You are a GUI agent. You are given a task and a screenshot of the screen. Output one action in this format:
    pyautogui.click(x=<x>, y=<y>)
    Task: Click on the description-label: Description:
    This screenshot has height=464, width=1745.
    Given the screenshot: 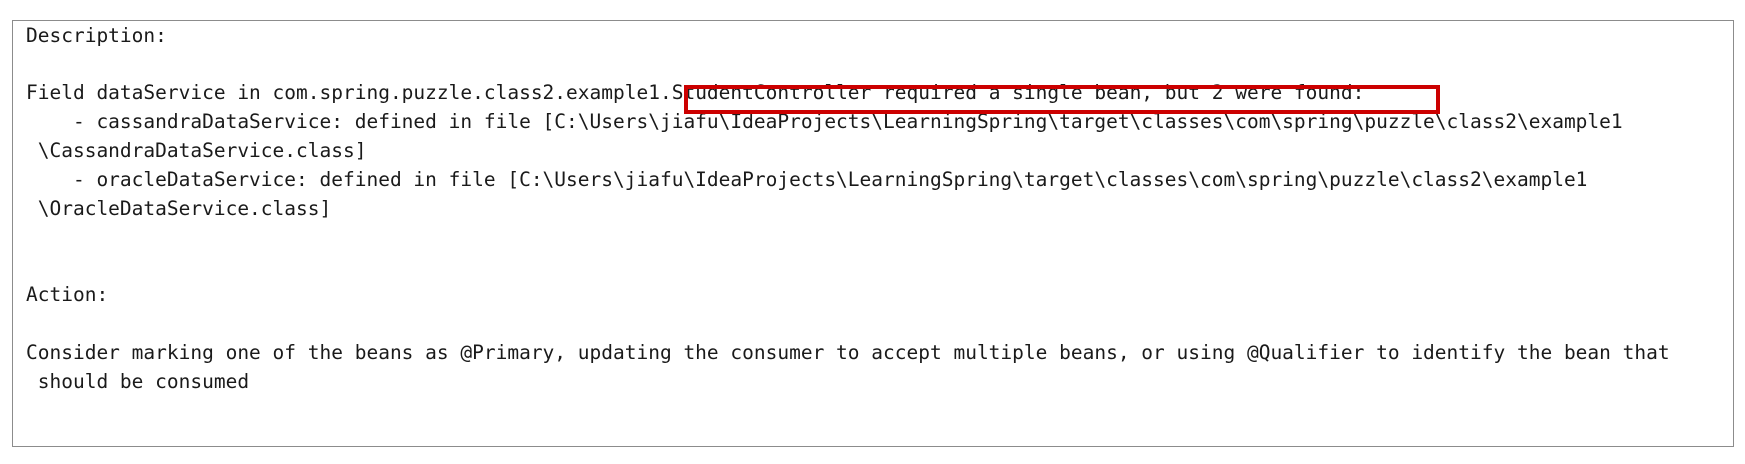 What is the action you would take?
    pyautogui.click(x=96, y=35)
    